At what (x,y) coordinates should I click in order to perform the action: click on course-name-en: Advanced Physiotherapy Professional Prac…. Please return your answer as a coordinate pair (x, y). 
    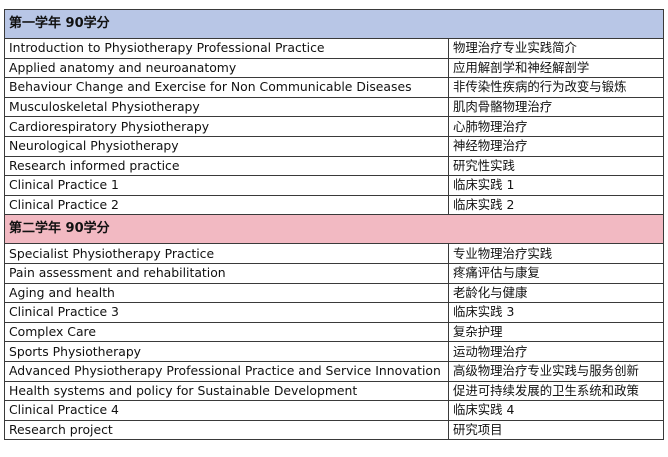
    Looking at the image, I should click on (226, 371).